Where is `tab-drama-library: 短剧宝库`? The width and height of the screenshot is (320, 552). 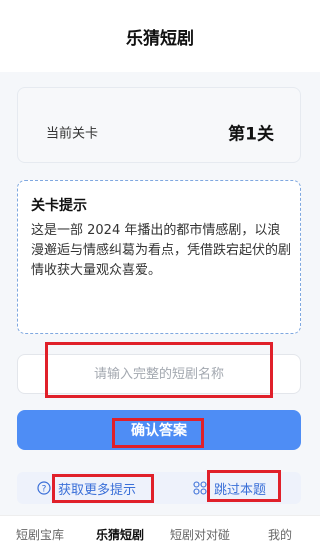
tab-drama-library: 短剧宝库 is located at coordinates (40, 534).